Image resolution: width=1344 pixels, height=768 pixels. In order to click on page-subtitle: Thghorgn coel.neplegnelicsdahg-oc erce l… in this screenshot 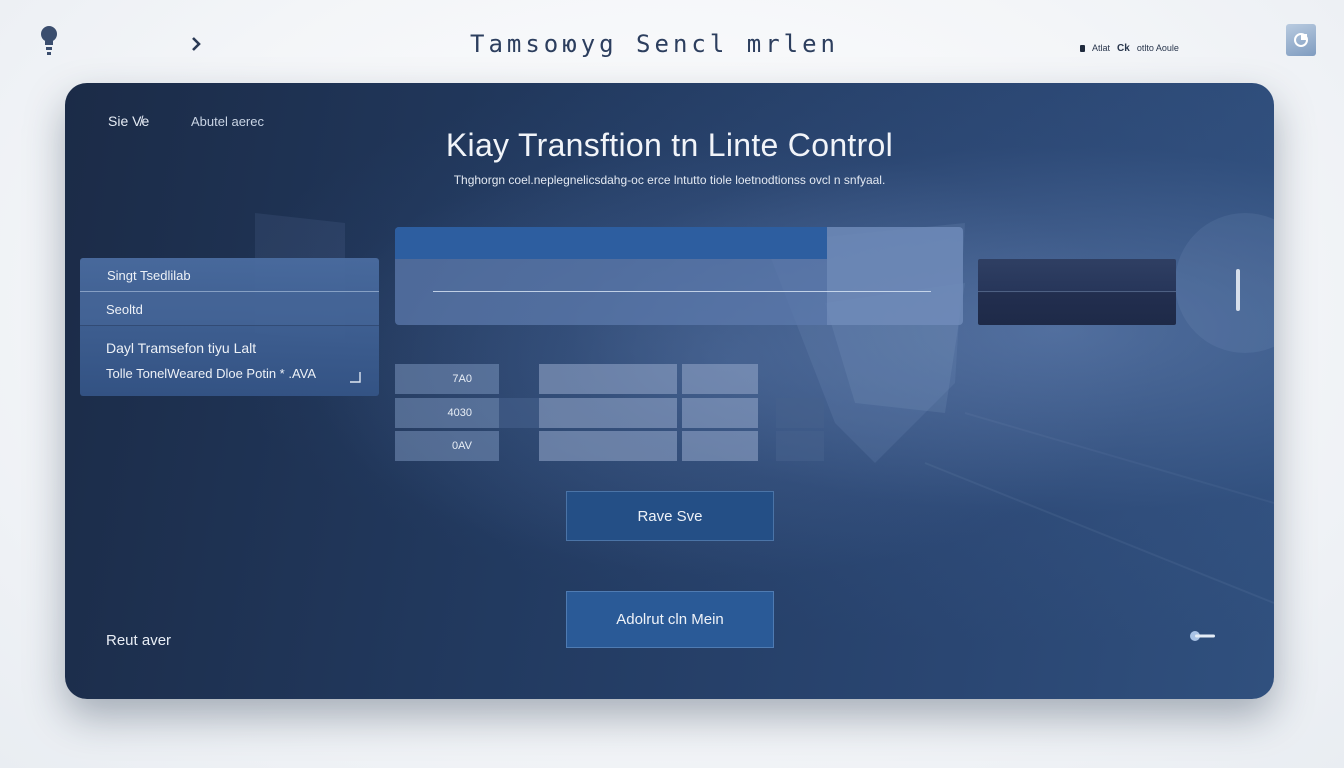, I will do `click(669, 180)`.